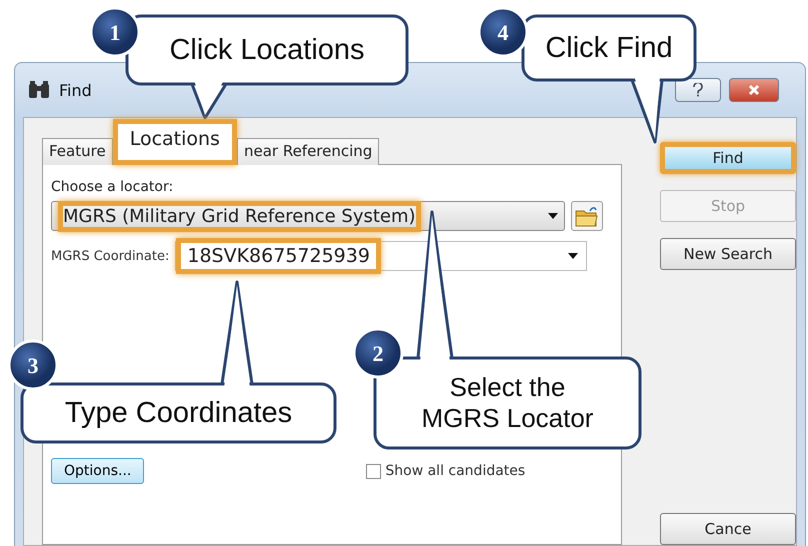  What do you see at coordinates (507, 402) in the screenshot?
I see `callout-text: Select the MGRS Locator` at bounding box center [507, 402].